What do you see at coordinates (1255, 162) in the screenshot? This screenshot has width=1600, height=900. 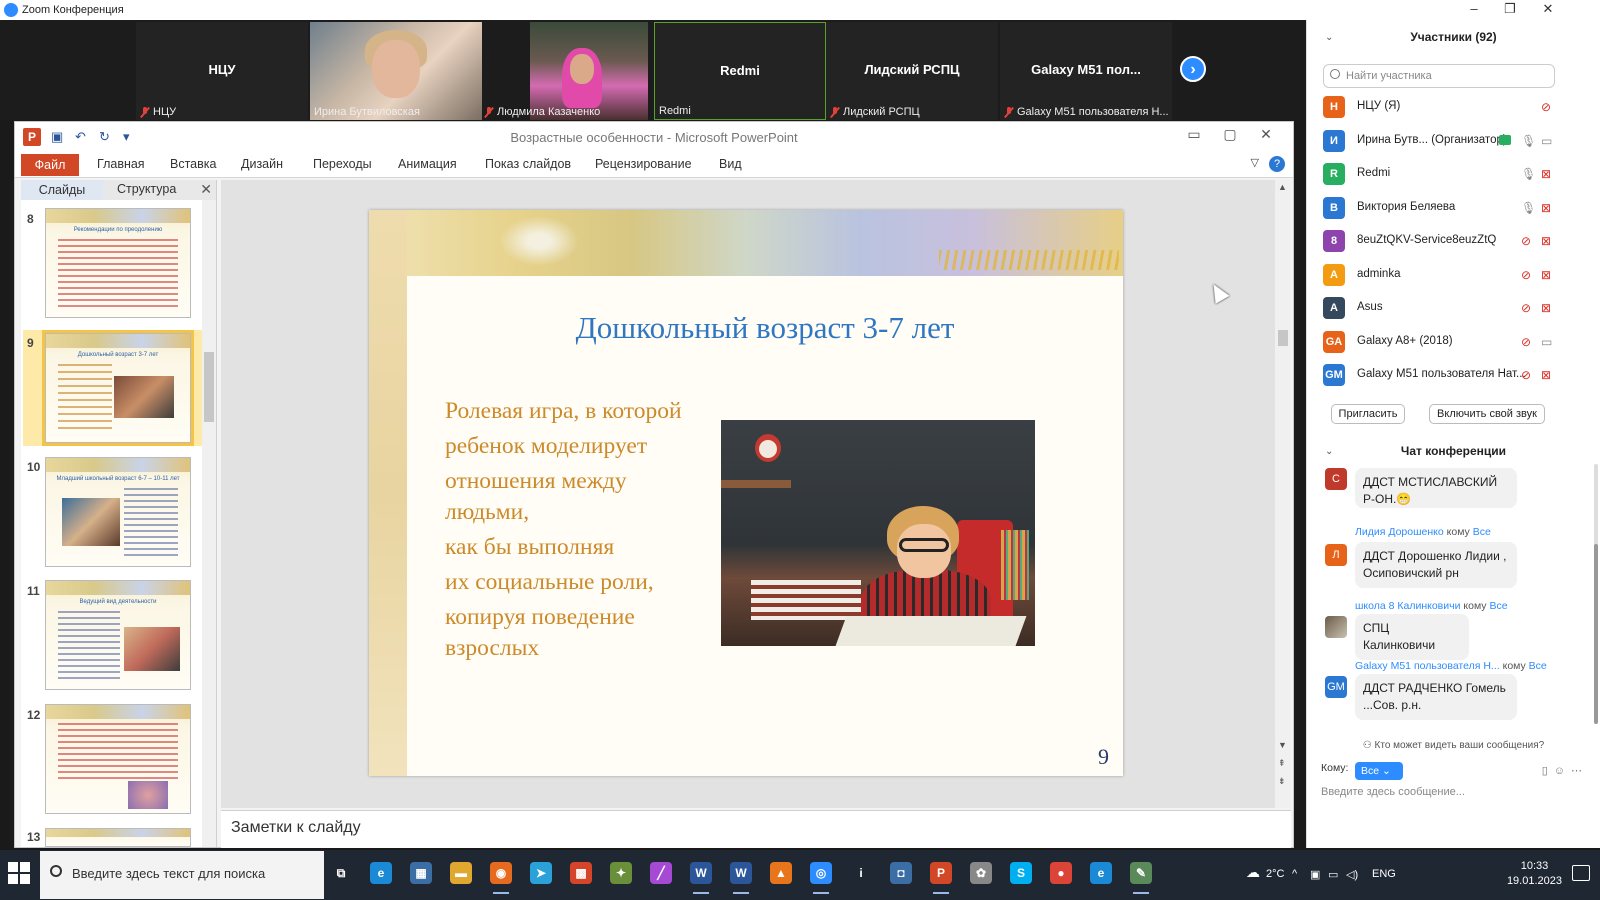 I see `ribbon-collapse-icon: ▽` at bounding box center [1255, 162].